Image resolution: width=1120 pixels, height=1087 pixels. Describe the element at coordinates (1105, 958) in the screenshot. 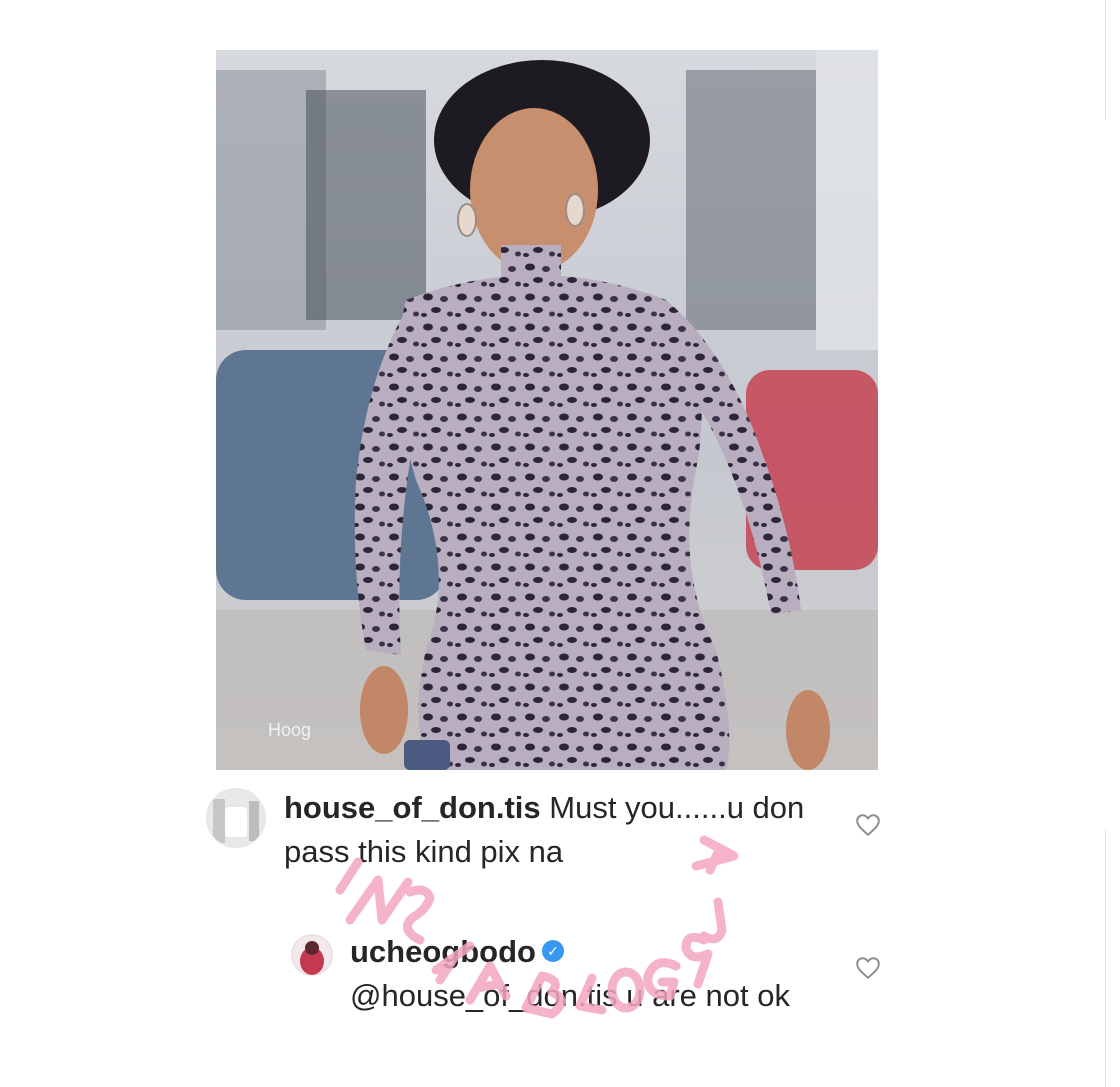

I see `edge-divider-bottom` at that location.